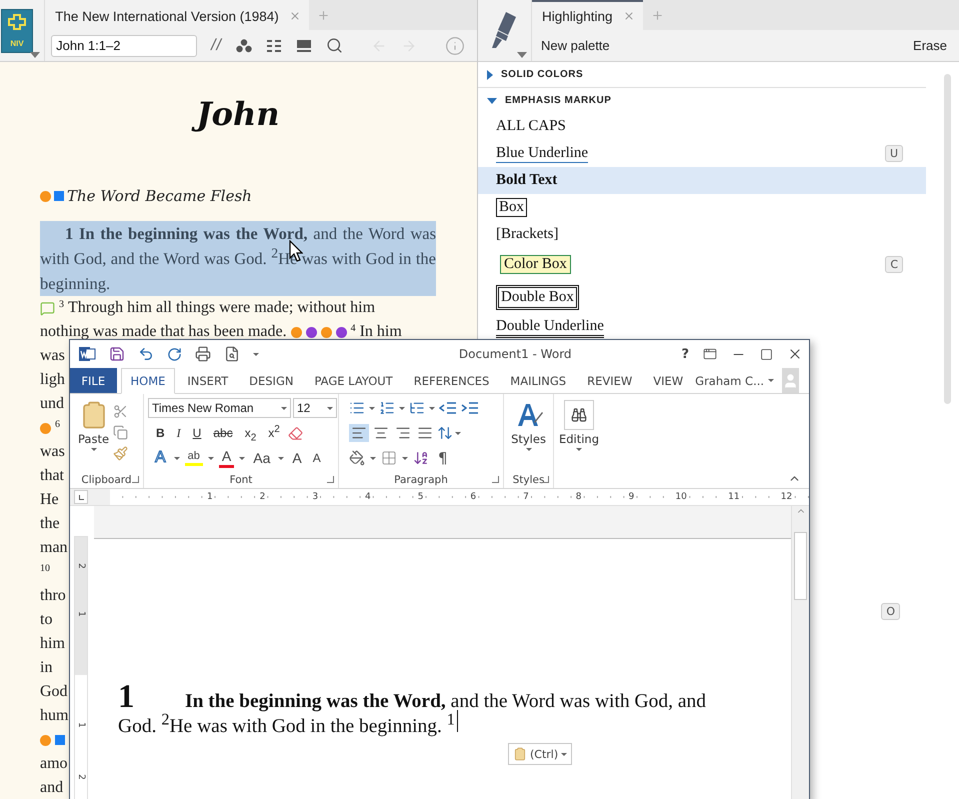 This screenshot has width=959, height=799. Describe the element at coordinates (766, 354) in the screenshot. I see `maximize-icon` at that location.